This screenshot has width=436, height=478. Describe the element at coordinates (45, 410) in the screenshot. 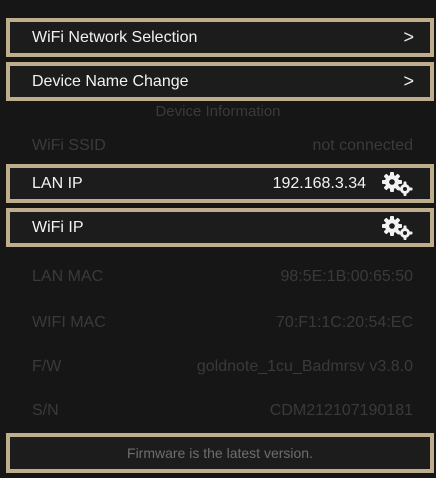

I see `serial-number-label: S/N` at that location.